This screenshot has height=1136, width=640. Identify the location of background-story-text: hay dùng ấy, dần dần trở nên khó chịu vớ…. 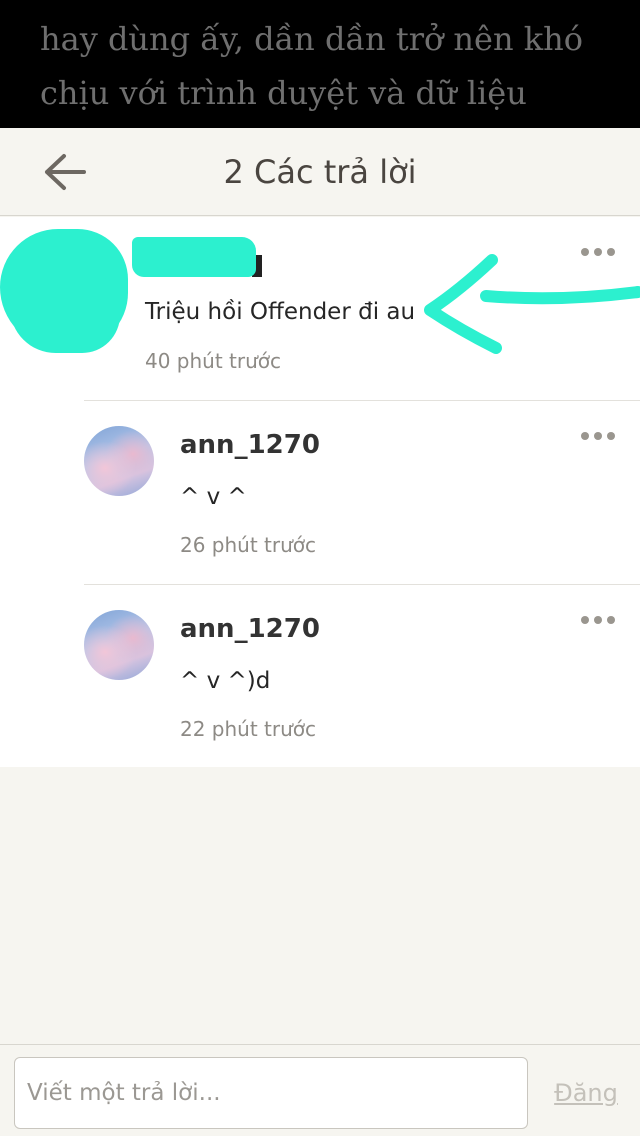
(330, 66).